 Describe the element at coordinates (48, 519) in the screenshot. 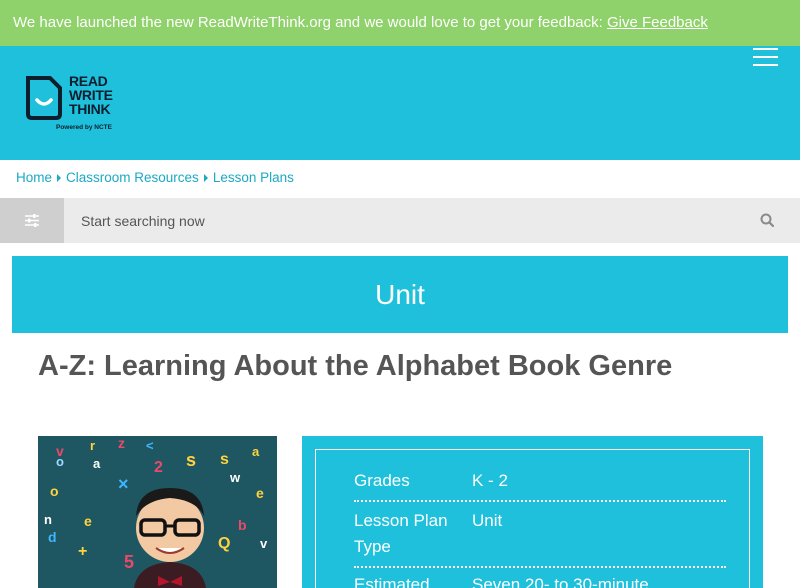

I see `svg-text: n` at that location.